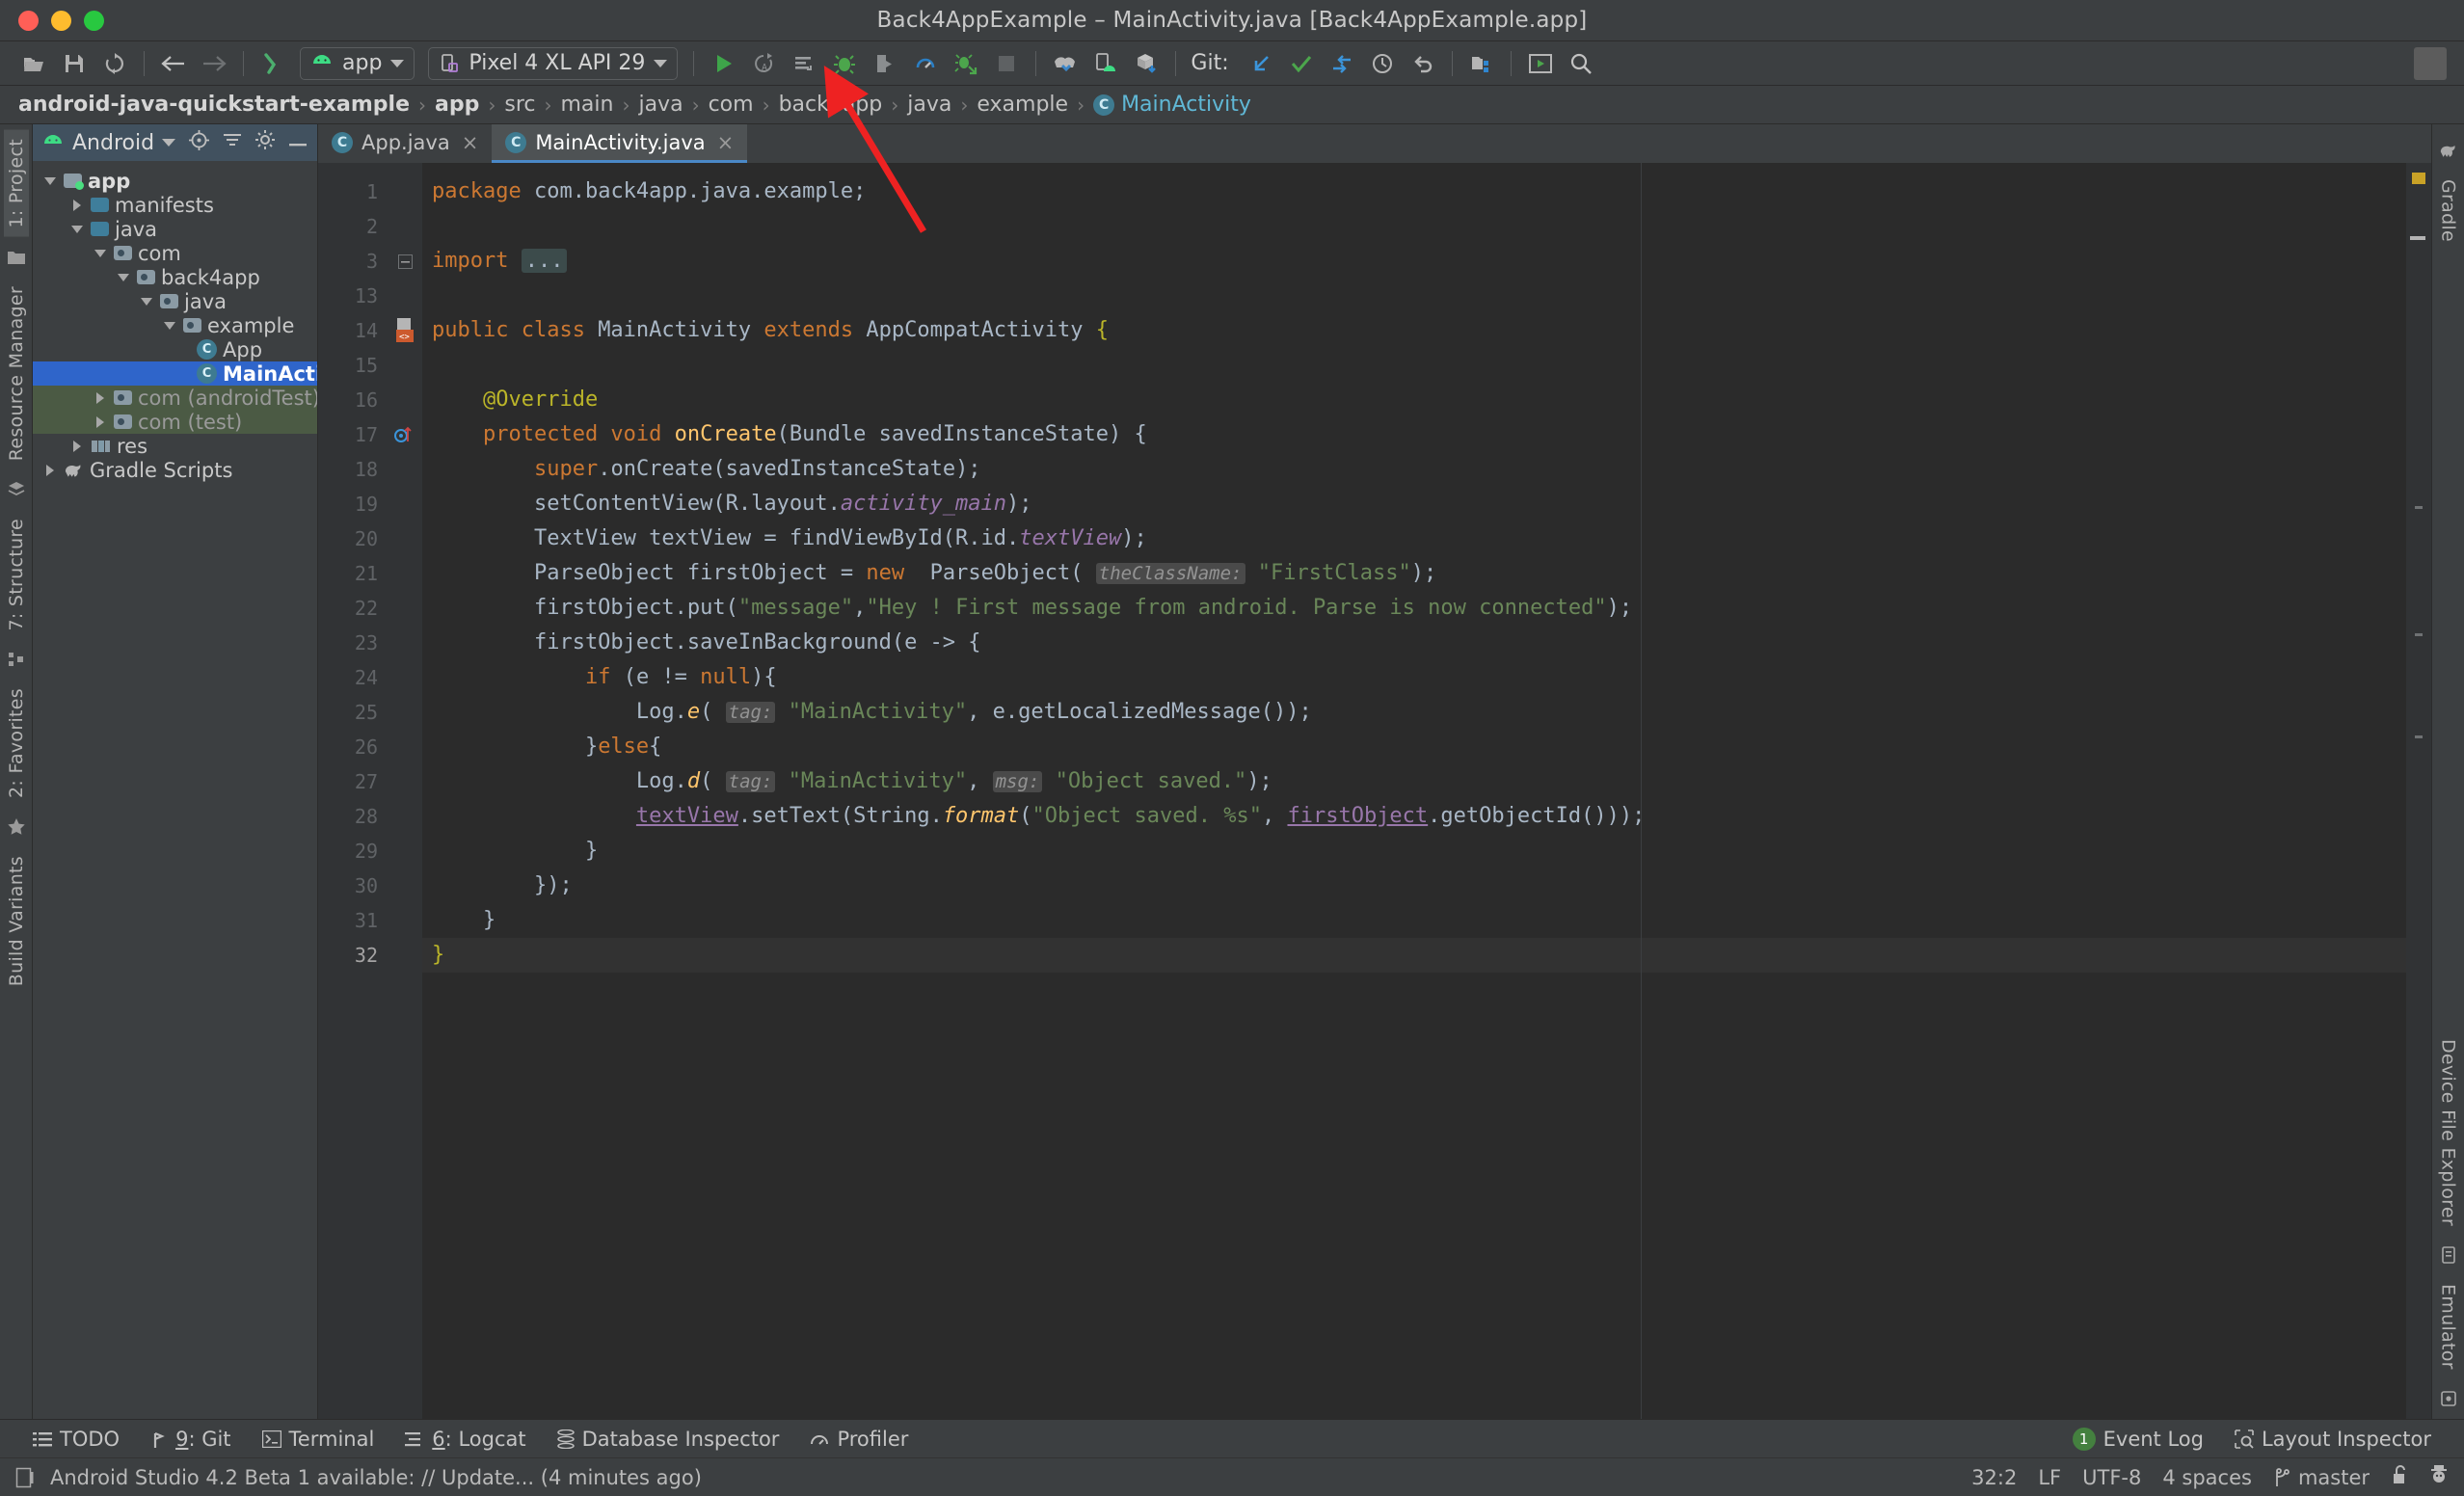 This screenshot has width=2464, height=1496. What do you see at coordinates (174, 63) in the screenshot?
I see `back-icon` at bounding box center [174, 63].